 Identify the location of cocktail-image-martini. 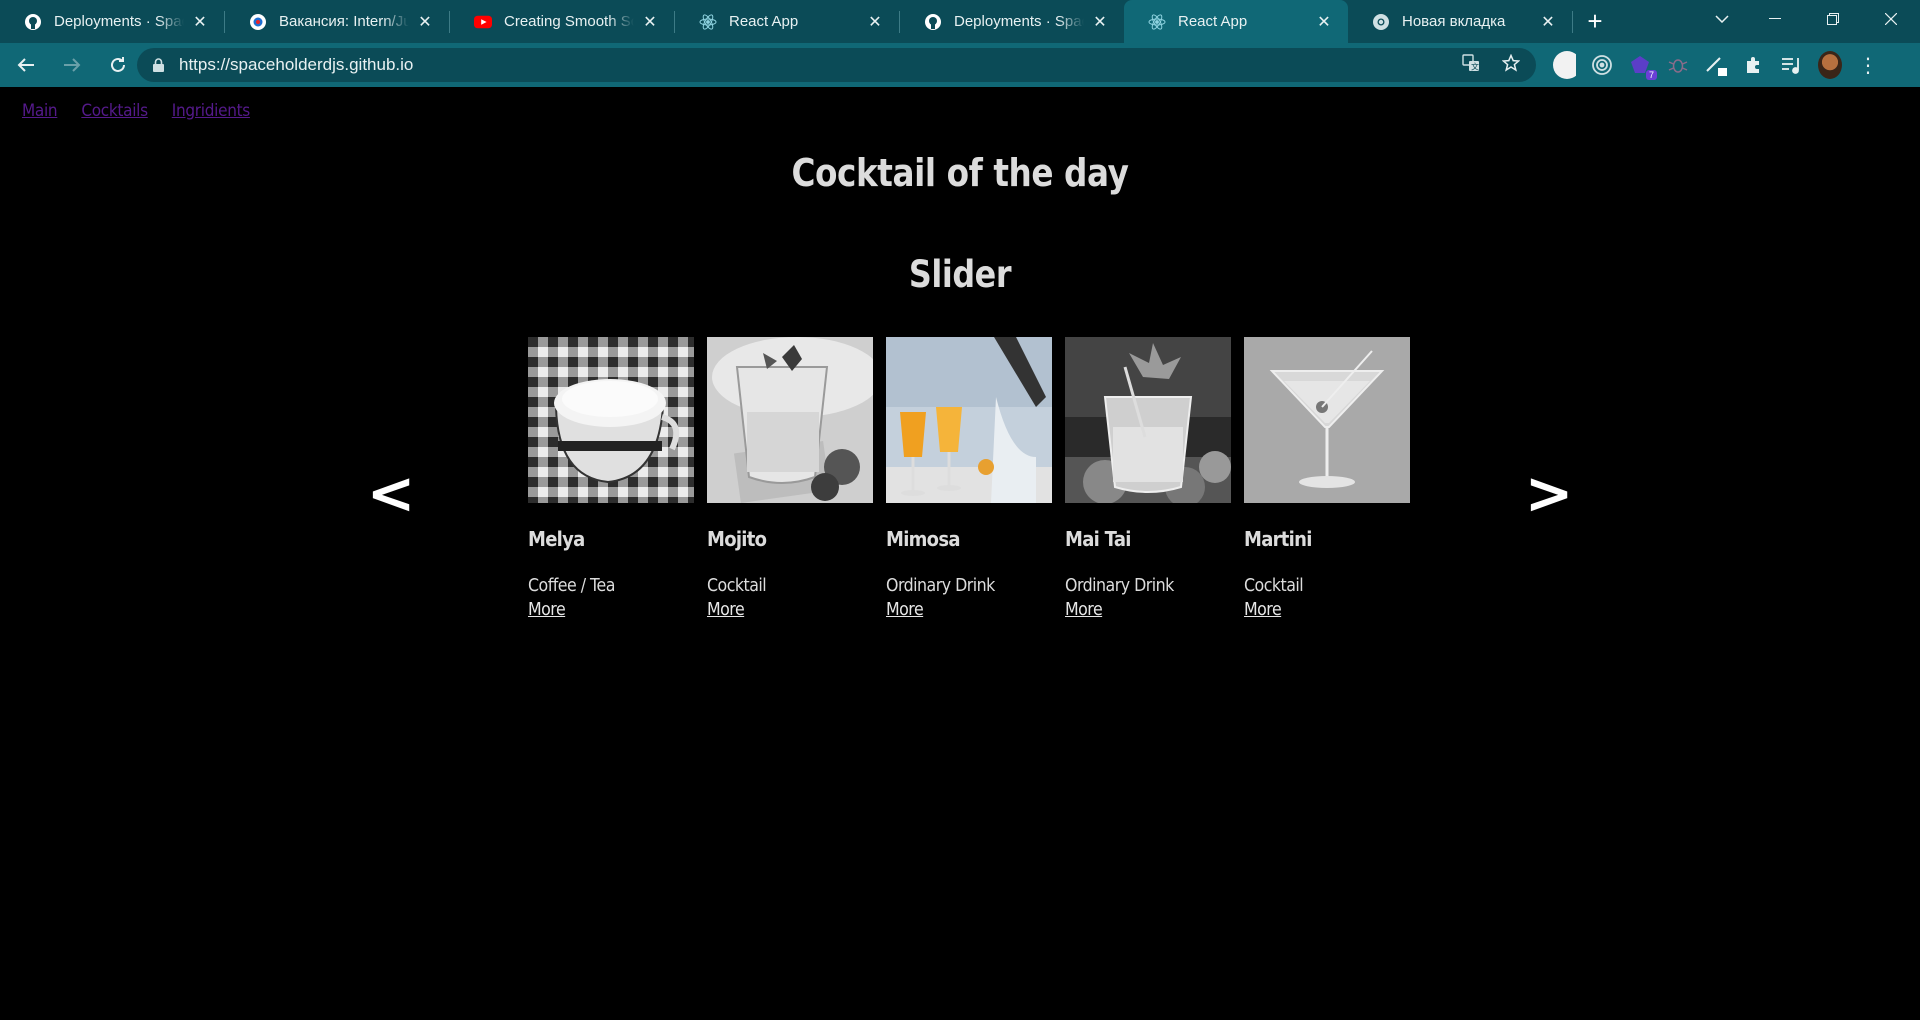
(1327, 420).